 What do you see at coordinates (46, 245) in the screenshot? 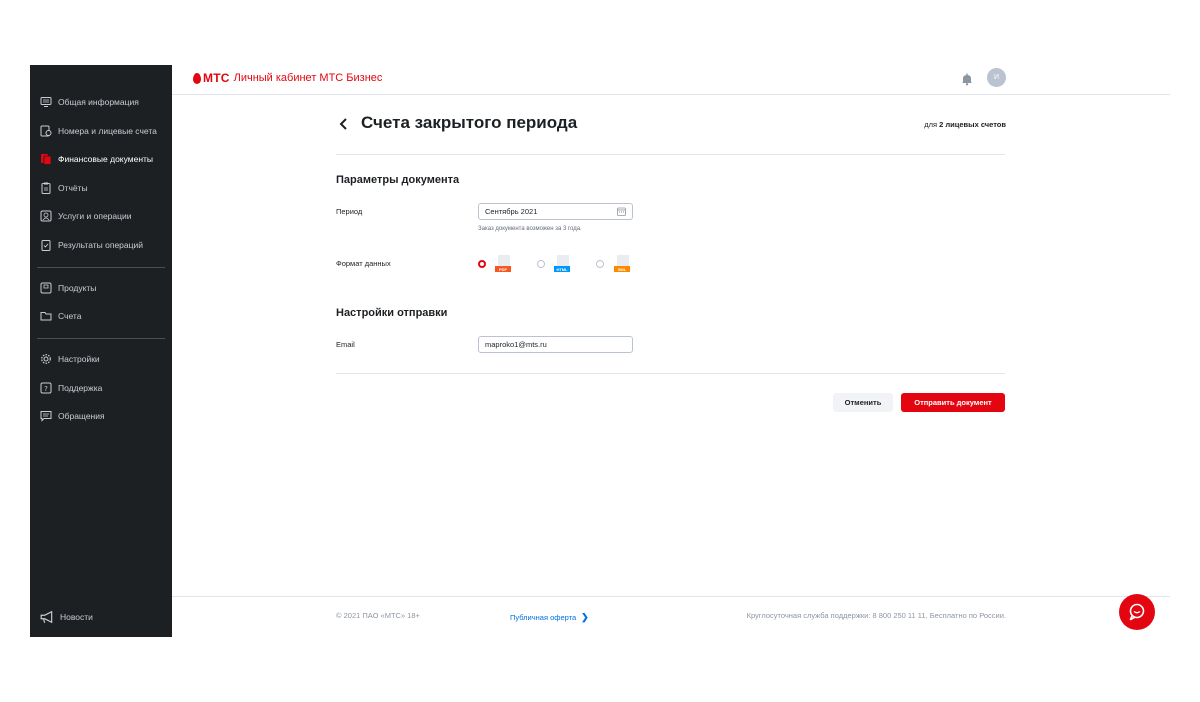
I see `checklist-icon` at bounding box center [46, 245].